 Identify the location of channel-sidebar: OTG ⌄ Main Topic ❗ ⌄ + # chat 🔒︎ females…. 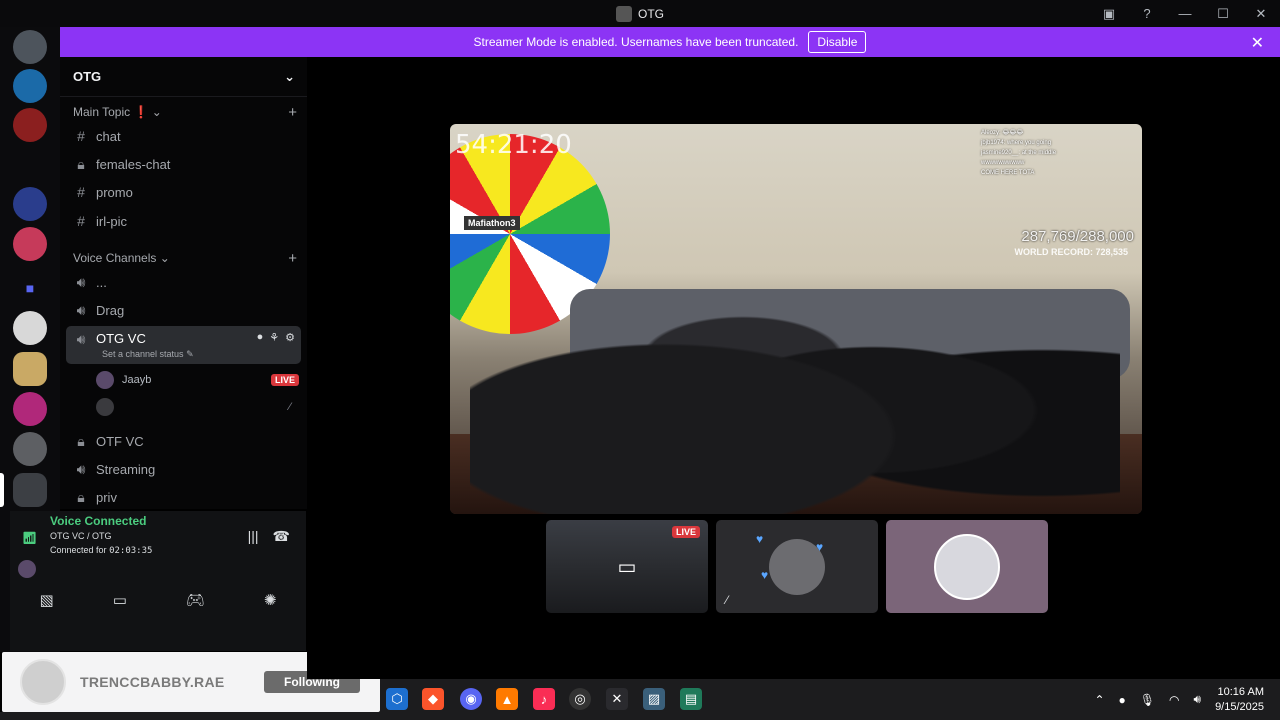
(183, 283).